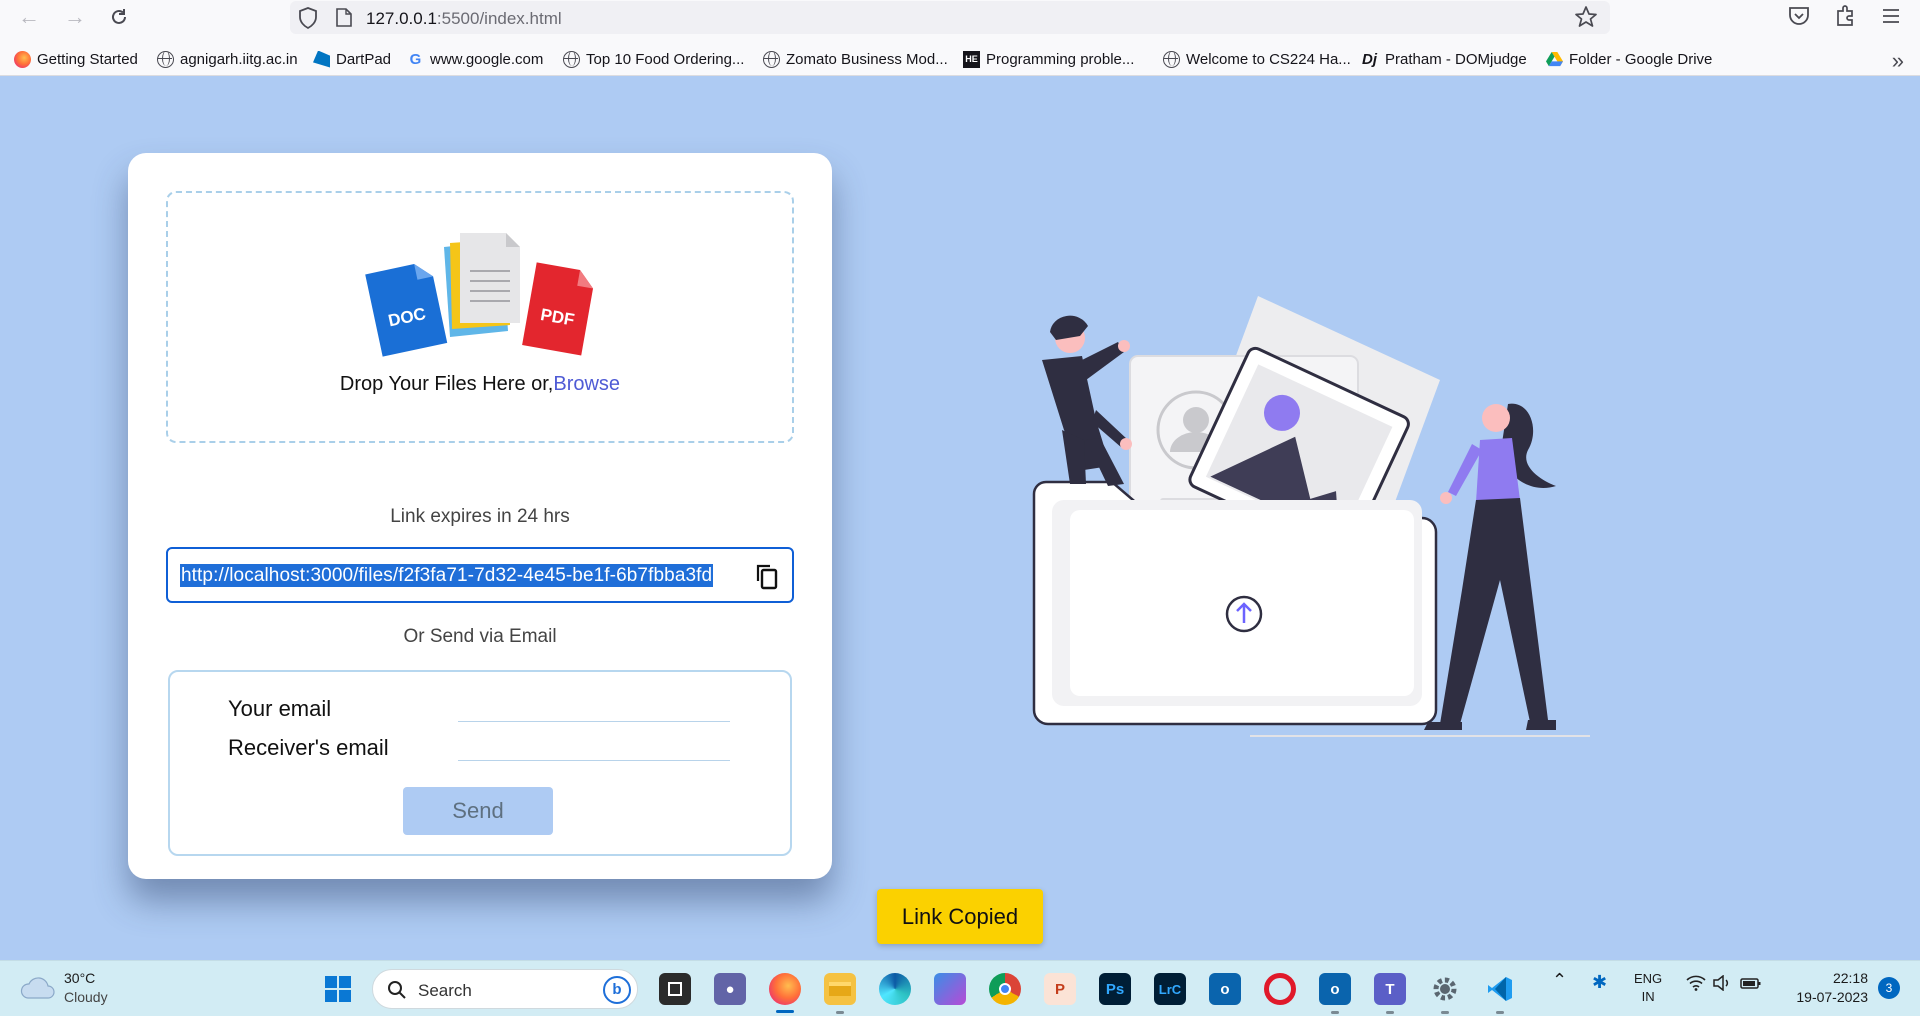 The image size is (1920, 1016). Describe the element at coordinates (1311, 516) in the screenshot. I see `upload-illustration` at that location.